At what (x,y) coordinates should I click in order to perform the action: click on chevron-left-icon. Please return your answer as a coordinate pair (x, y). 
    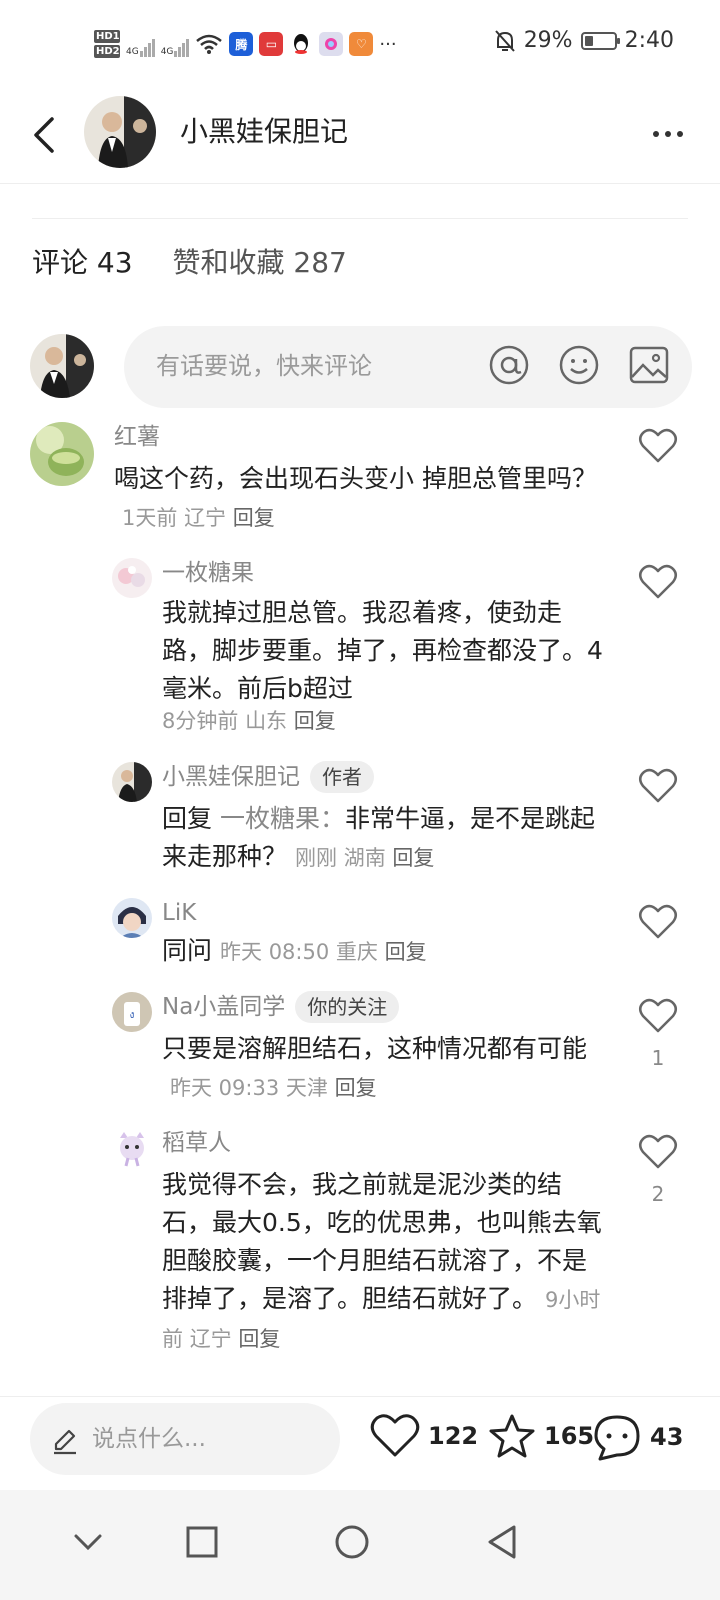
    Looking at the image, I should click on (44, 135).